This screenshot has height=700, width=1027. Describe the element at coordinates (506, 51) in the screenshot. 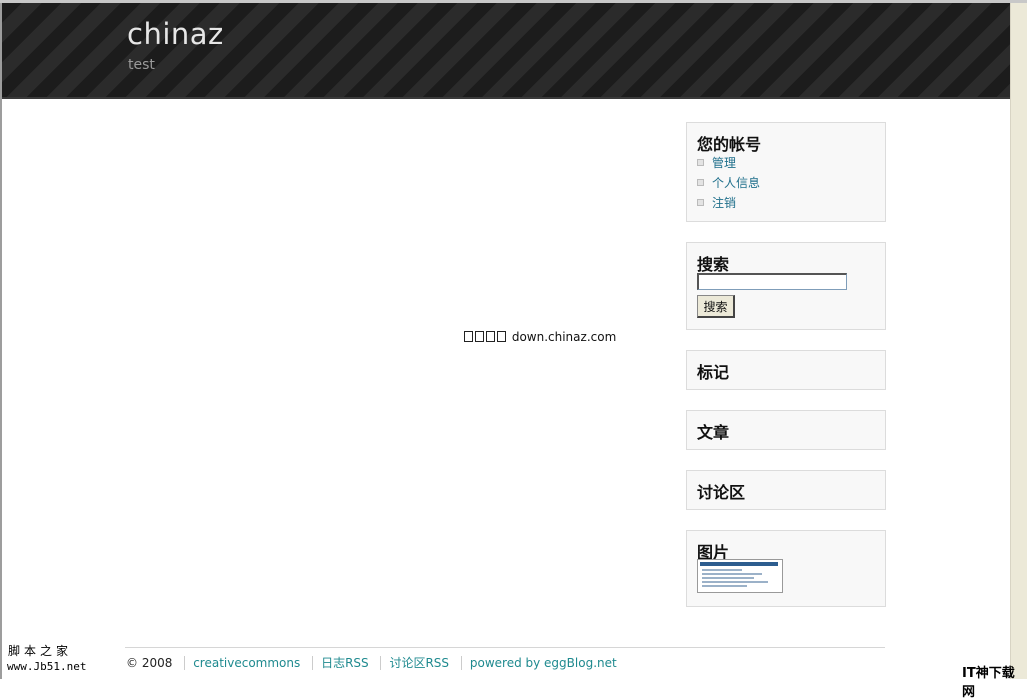

I see `site-header: chinaz test` at that location.